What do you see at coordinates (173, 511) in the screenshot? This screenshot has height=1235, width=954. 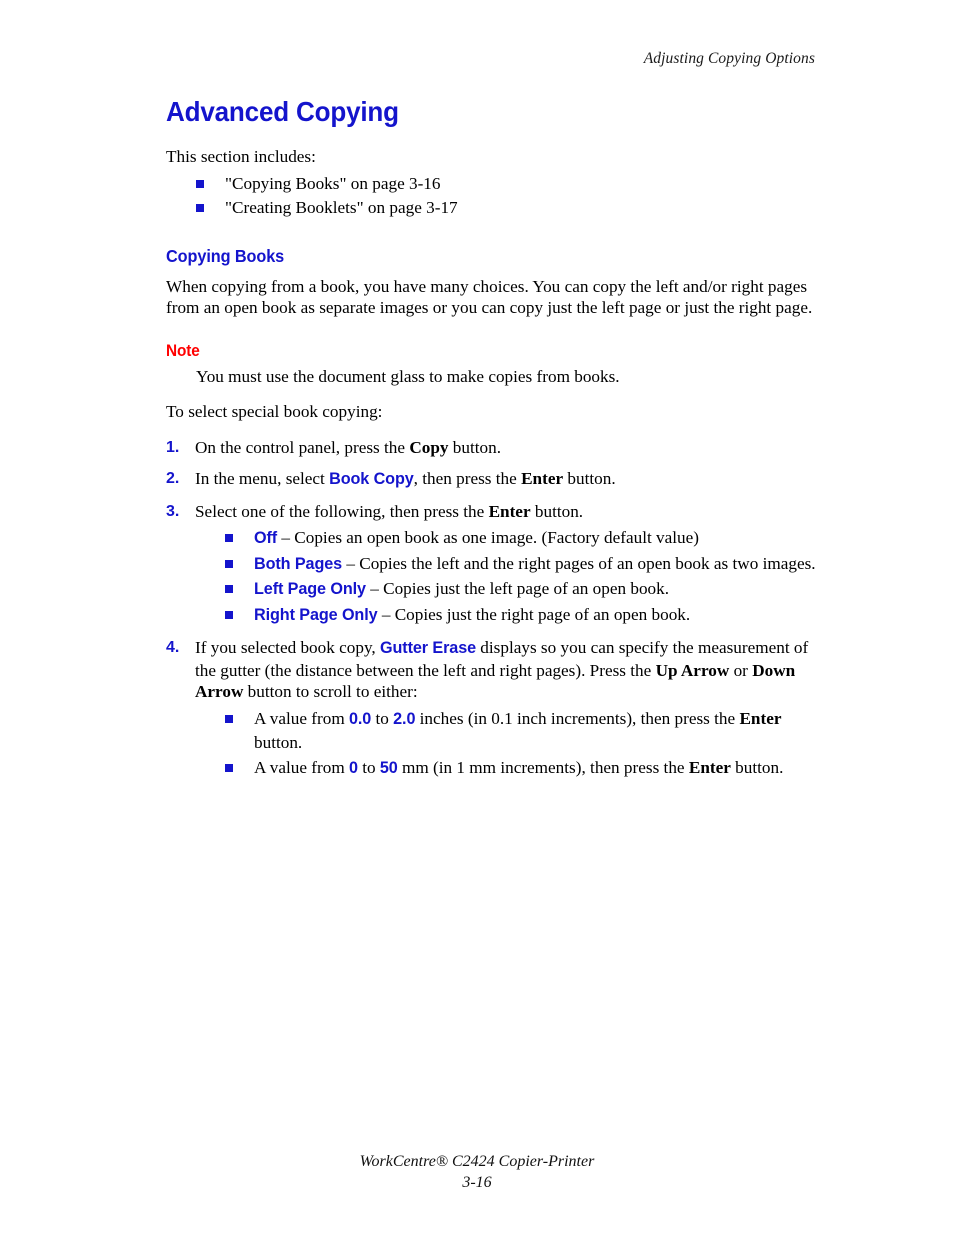 I see `step-number: 3.` at bounding box center [173, 511].